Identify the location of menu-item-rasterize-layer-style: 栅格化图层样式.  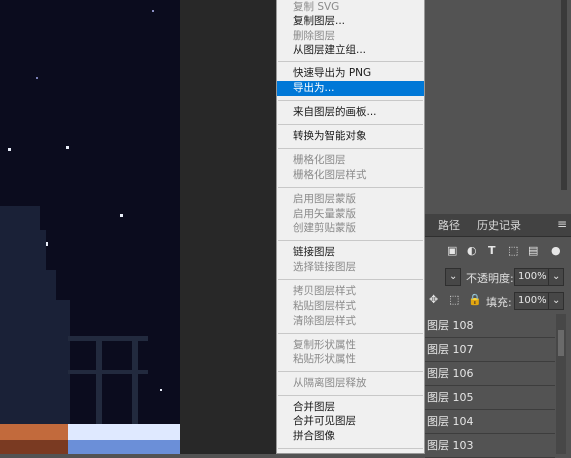
(350, 175).